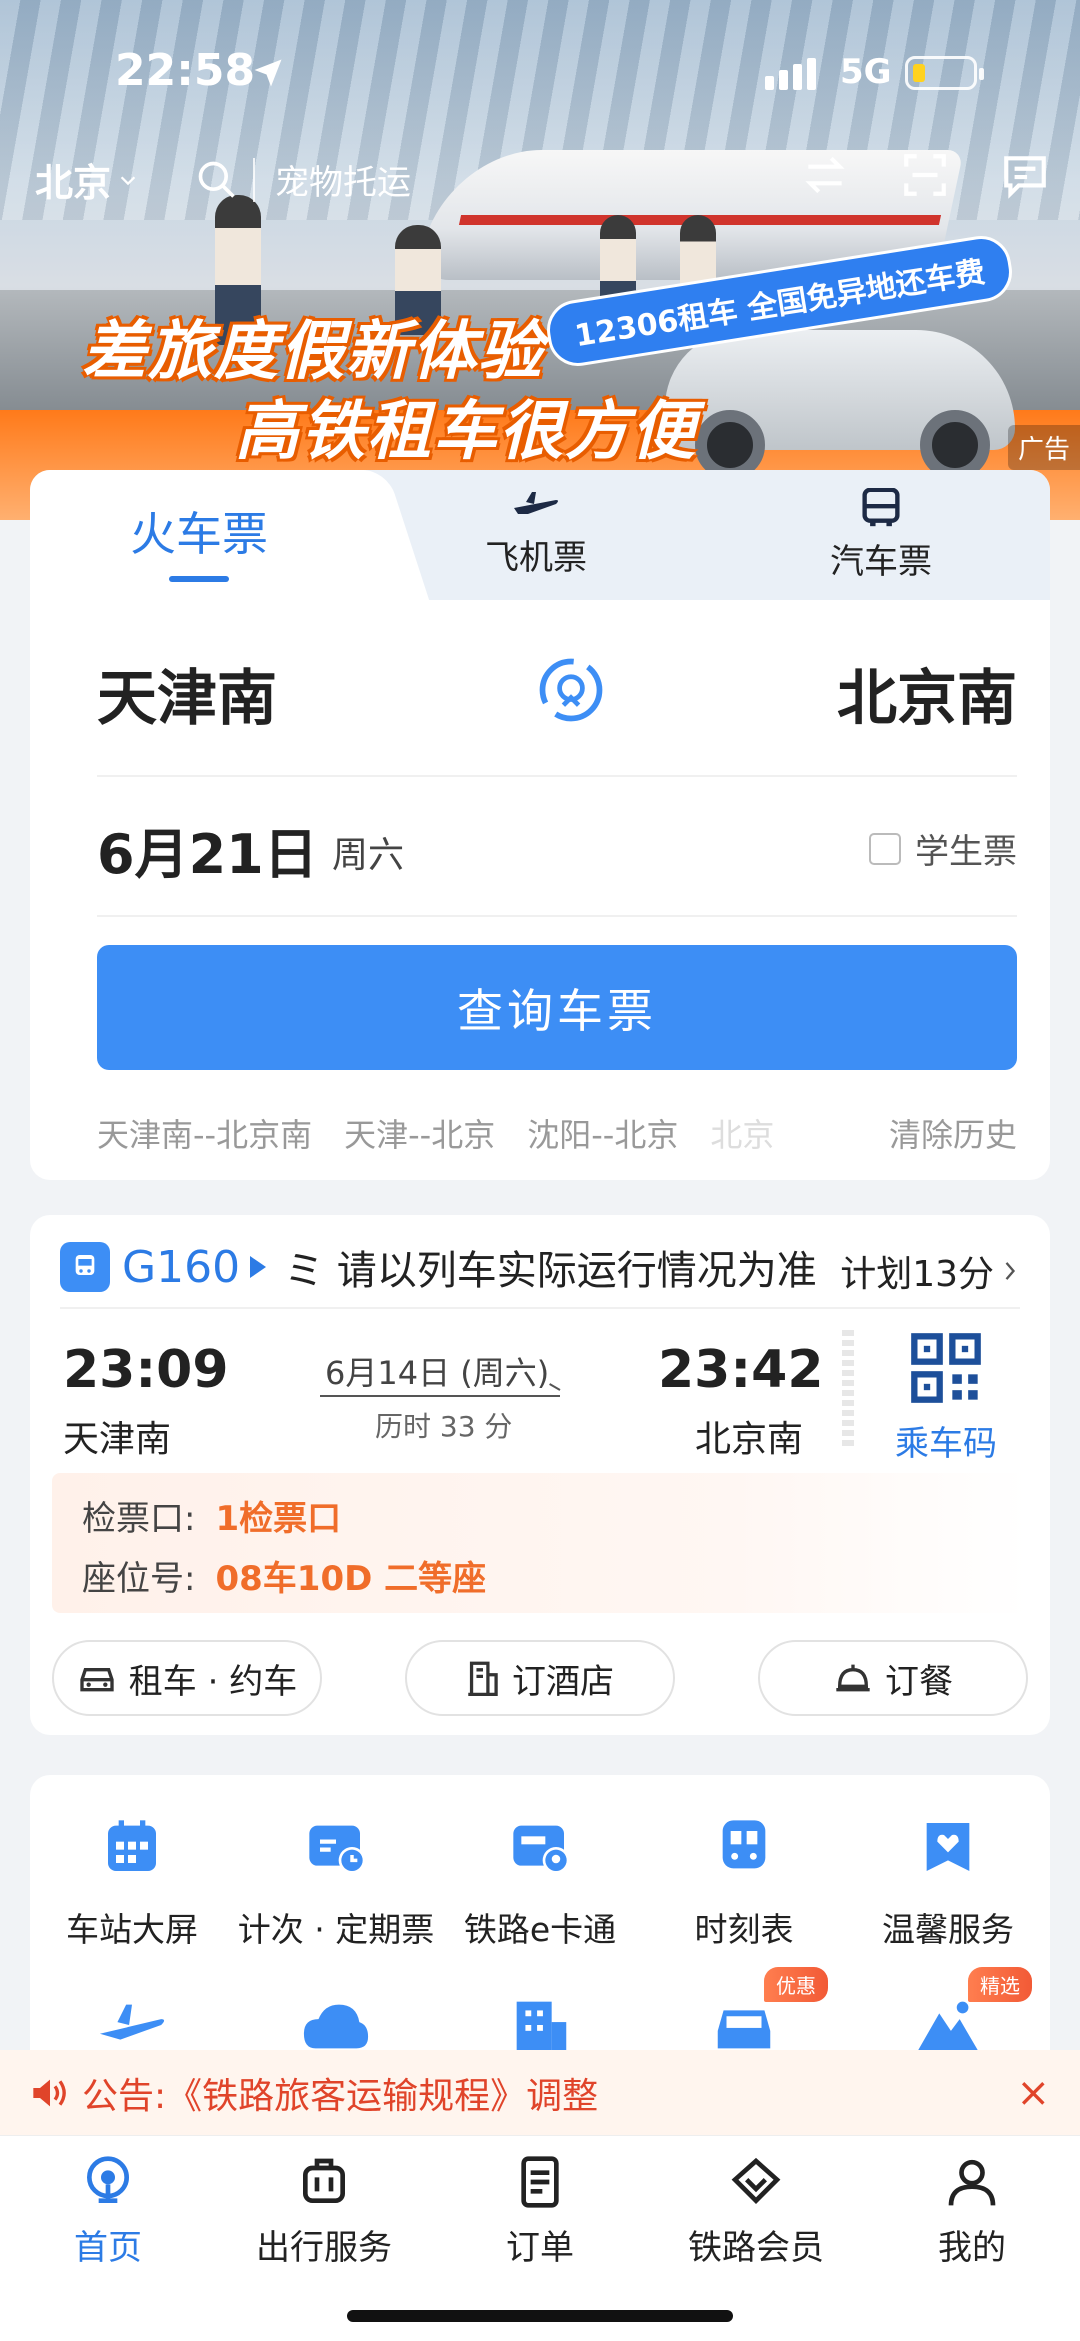 Image resolution: width=1080 pixels, height=2341 pixels. What do you see at coordinates (881, 535) in the screenshot?
I see `tab-bus-ticket: 汽车票` at bounding box center [881, 535].